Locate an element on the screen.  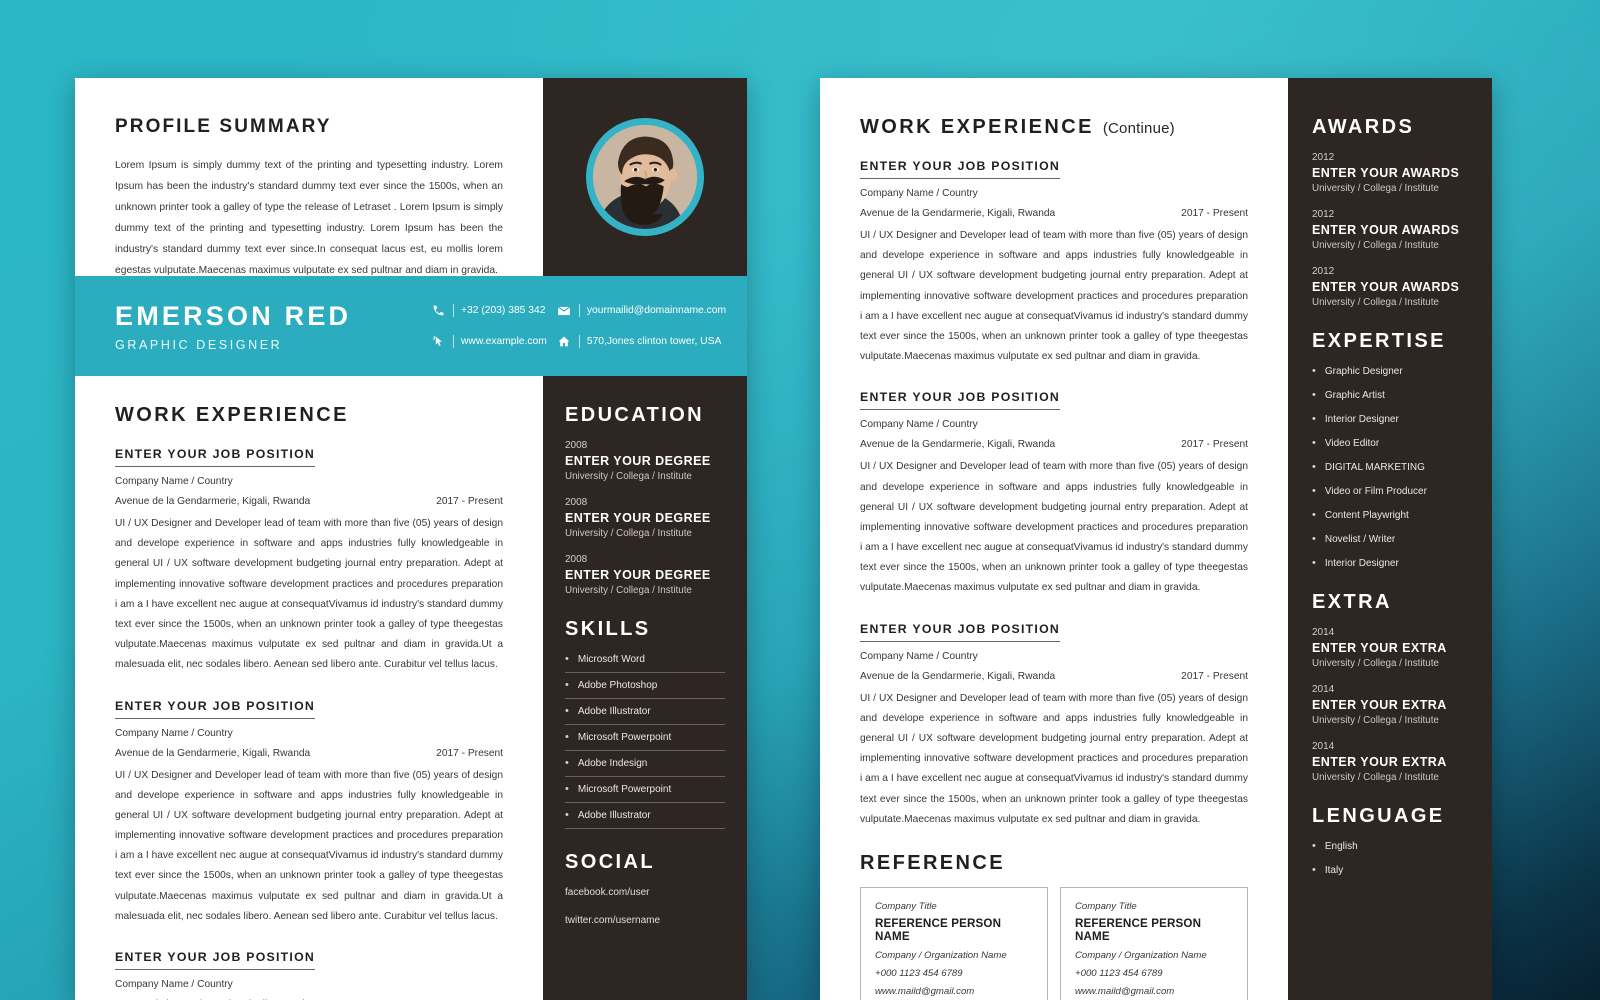
work-experience-continue-heading: WORK EXPERIENCE (Continue) is located at coordinates (1054, 127).